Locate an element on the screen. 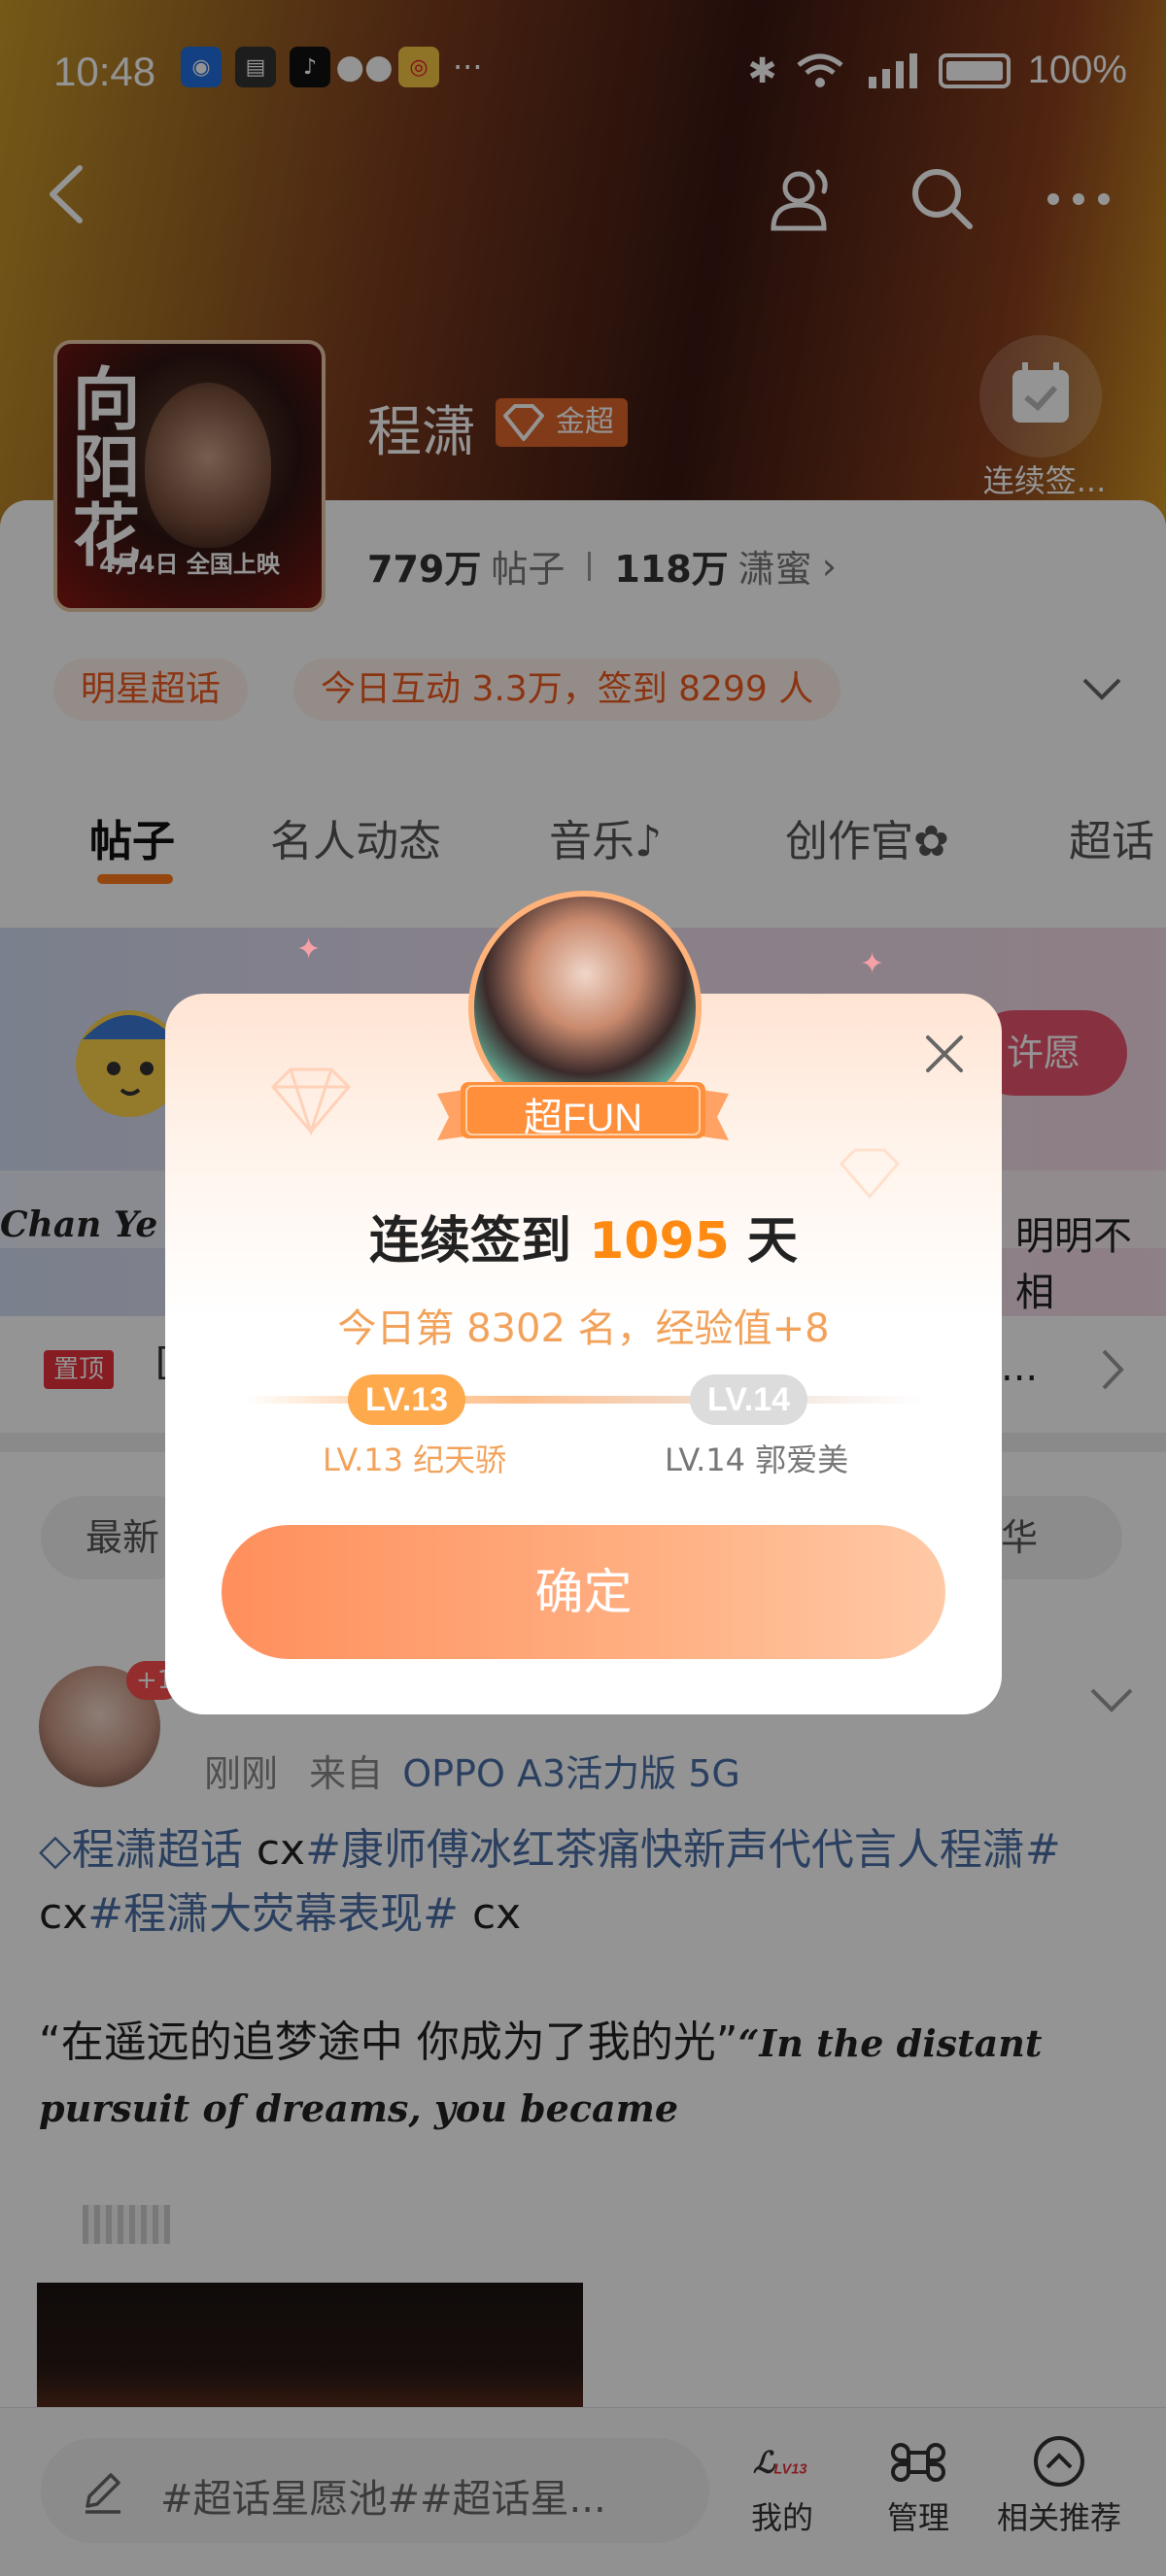 This screenshot has height=2576, width=1166. streak-days: 1095 is located at coordinates (659, 1241).